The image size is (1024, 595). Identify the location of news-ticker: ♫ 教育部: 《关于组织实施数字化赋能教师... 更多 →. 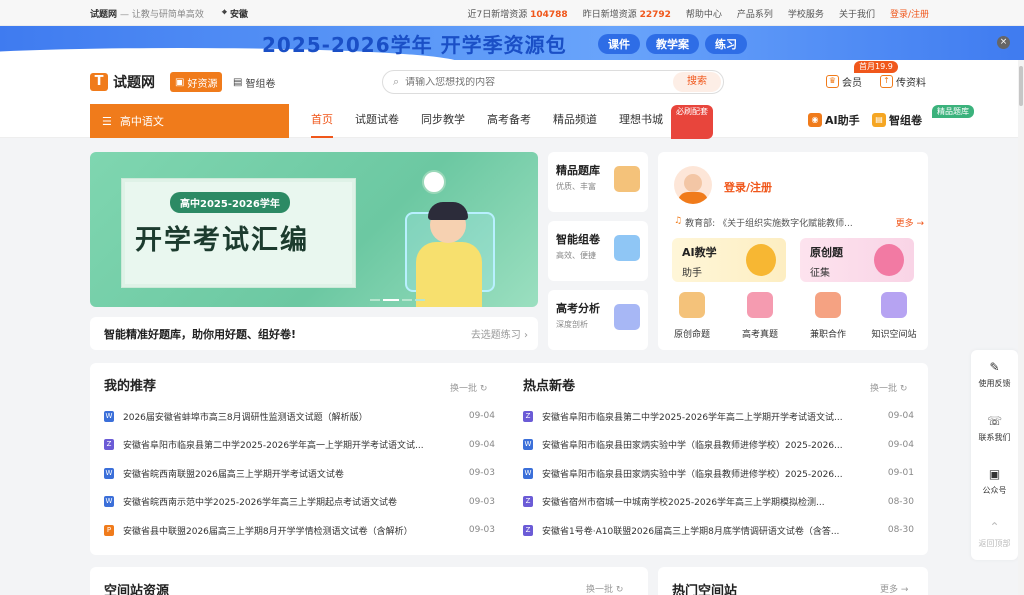
(799, 222).